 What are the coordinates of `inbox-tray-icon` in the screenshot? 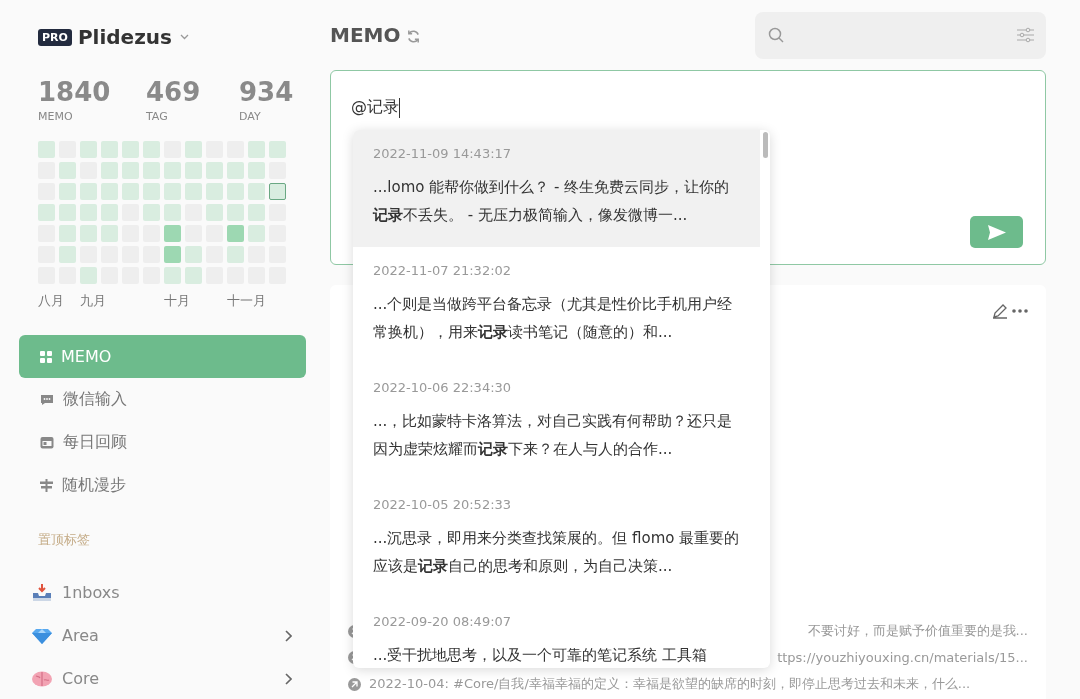 It's located at (42, 592).